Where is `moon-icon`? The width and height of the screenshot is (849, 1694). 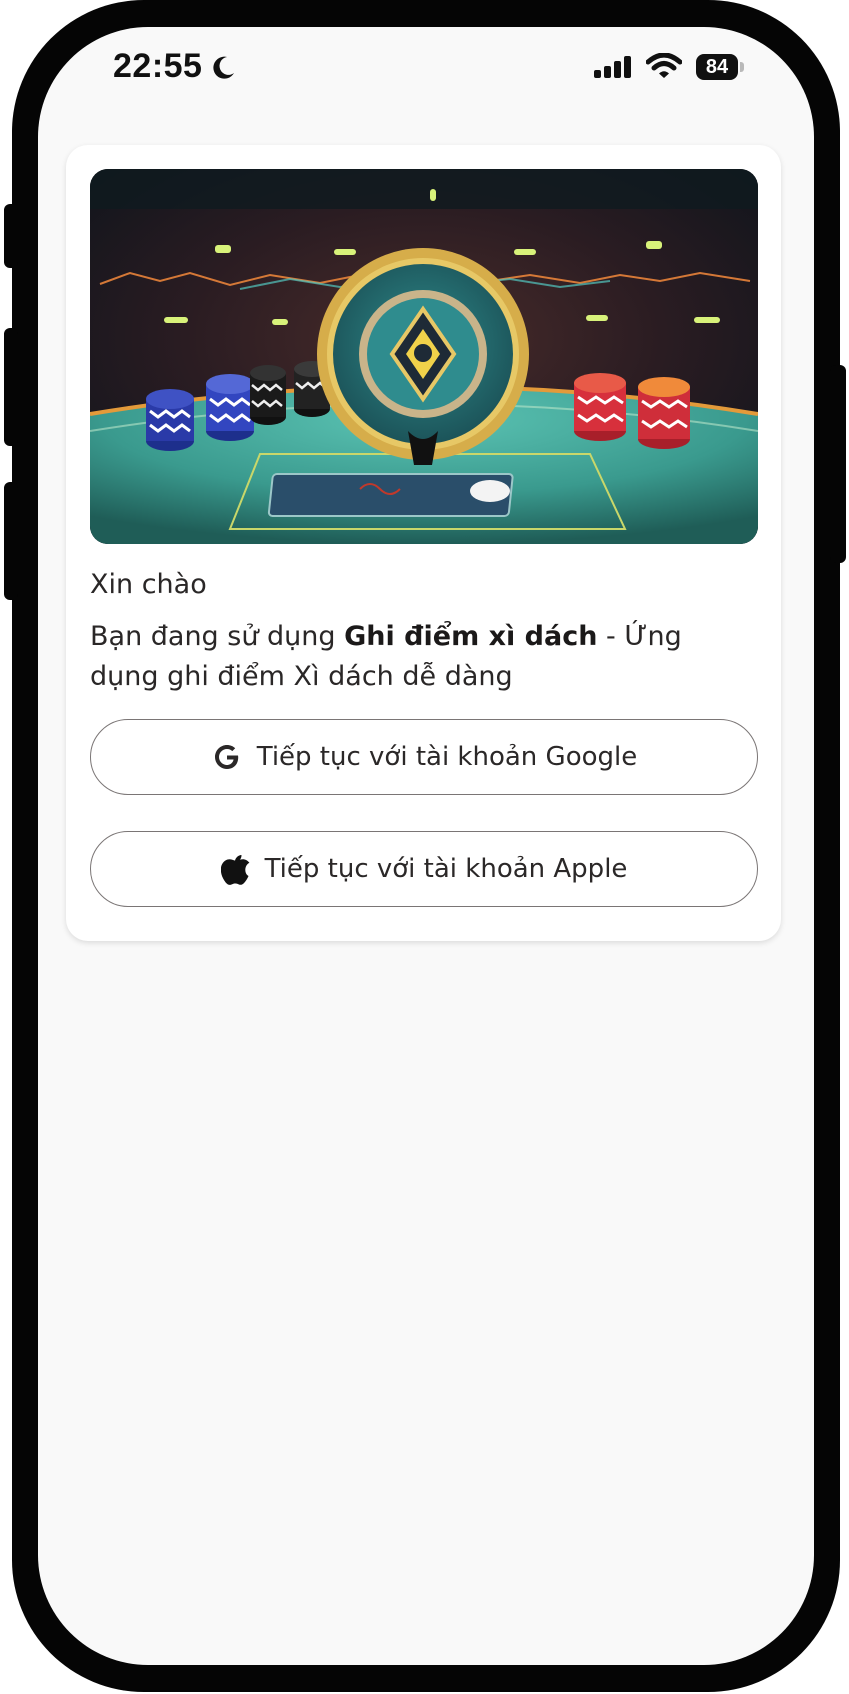
moon-icon is located at coordinates (223, 67).